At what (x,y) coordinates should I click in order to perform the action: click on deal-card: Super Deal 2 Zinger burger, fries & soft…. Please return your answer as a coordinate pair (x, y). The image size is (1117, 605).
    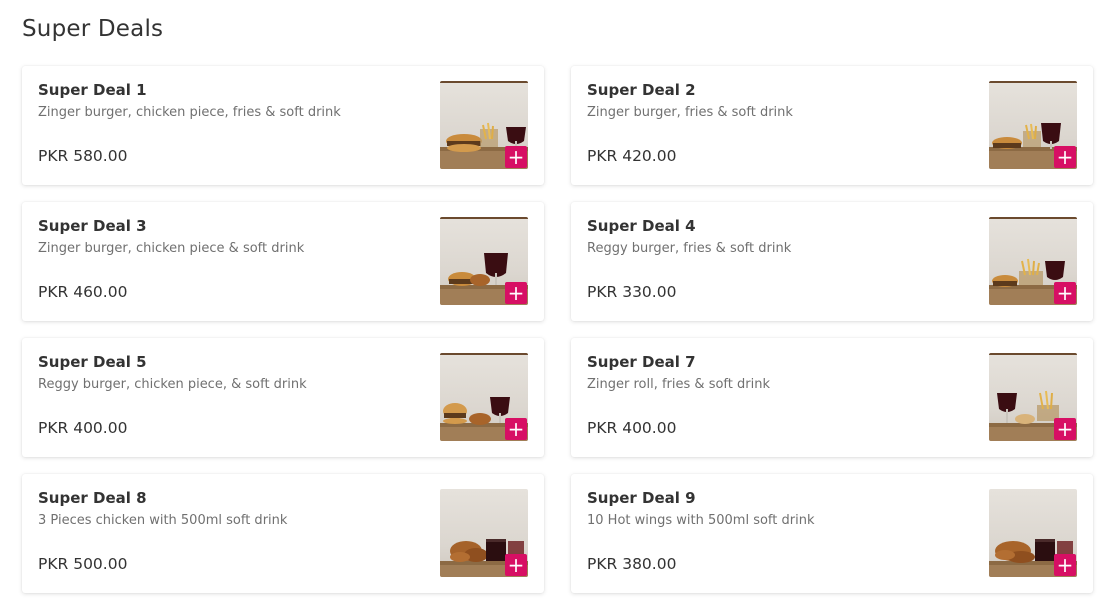
    Looking at the image, I should click on (832, 125).